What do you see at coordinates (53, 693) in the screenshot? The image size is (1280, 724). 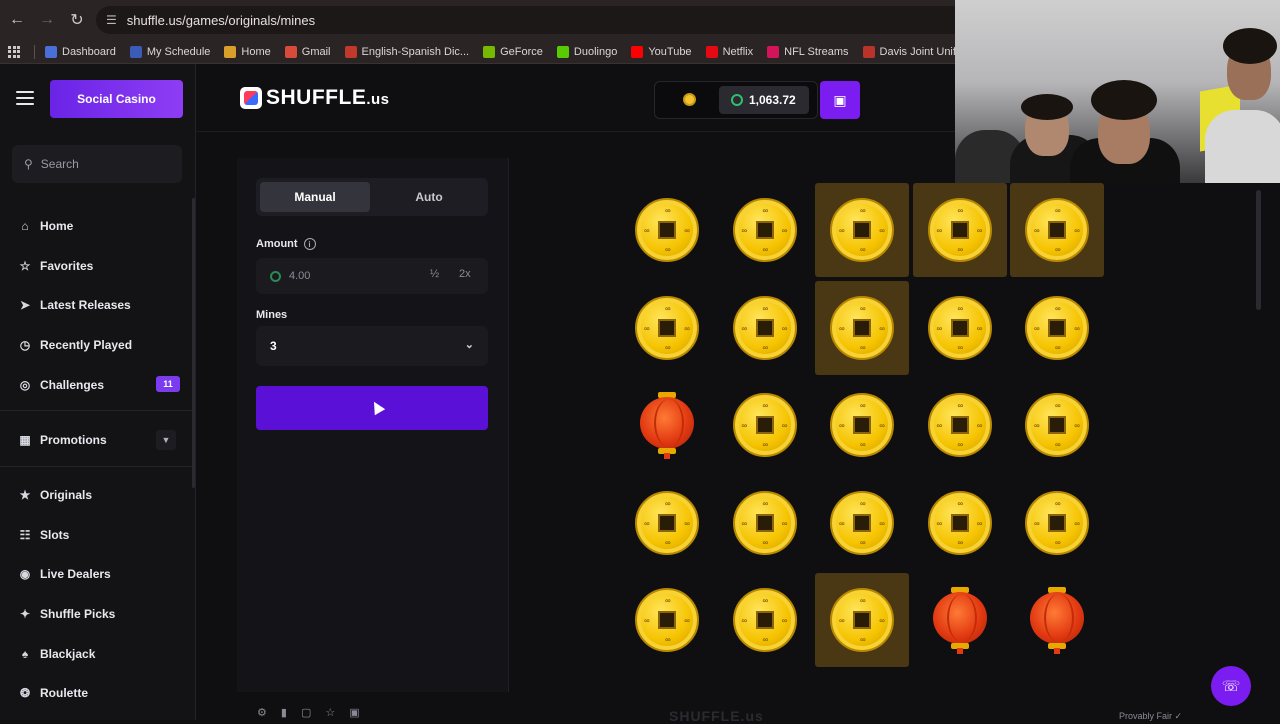 I see `sidebar-item-roulette: ❂ Roulette` at bounding box center [53, 693].